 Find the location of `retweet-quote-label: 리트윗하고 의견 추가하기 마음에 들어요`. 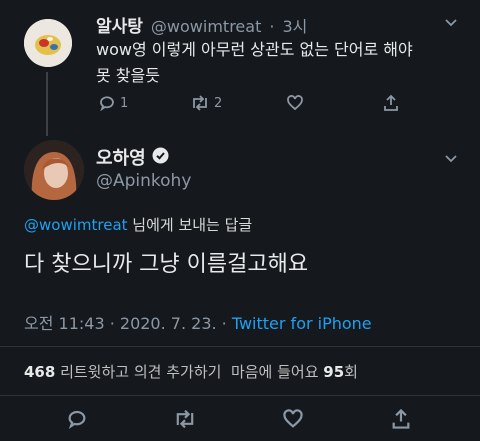

retweet-quote-label: 리트윗하고 의견 추가하기 마음에 들어요 is located at coordinates (189, 372).